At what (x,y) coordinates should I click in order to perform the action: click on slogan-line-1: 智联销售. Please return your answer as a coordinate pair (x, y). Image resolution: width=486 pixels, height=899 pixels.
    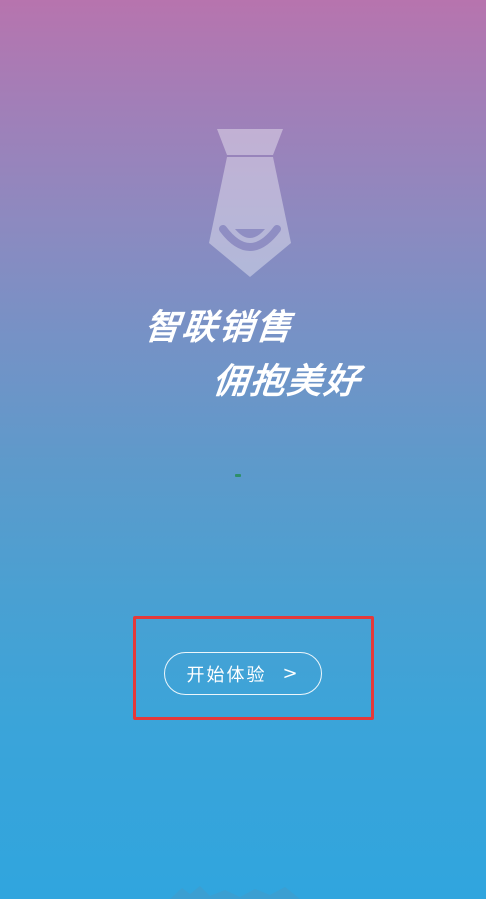
    Looking at the image, I should click on (219, 328).